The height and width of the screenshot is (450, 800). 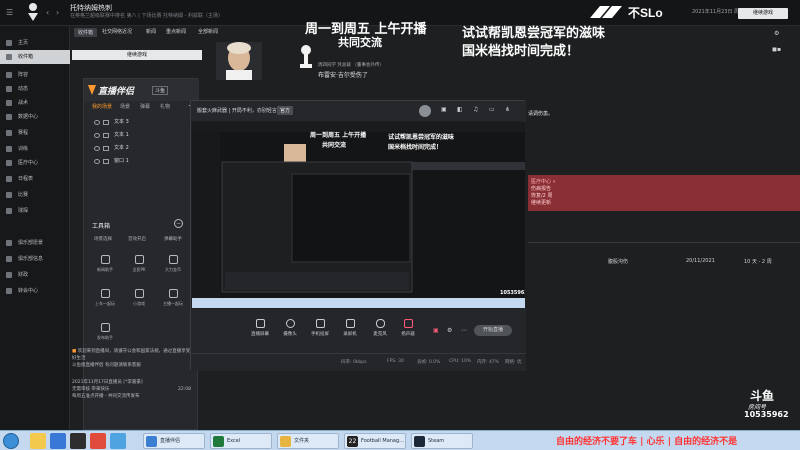 I want to click on tool-play-together: 主播一起玩, so click(x=173, y=301).